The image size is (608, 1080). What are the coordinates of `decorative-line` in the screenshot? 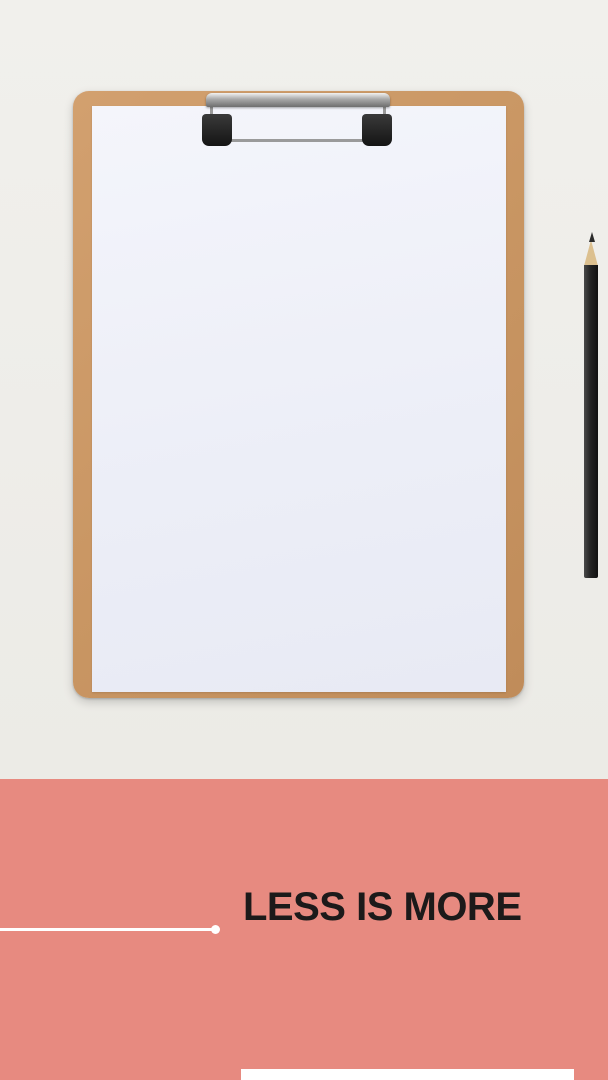 It's located at (107, 929).